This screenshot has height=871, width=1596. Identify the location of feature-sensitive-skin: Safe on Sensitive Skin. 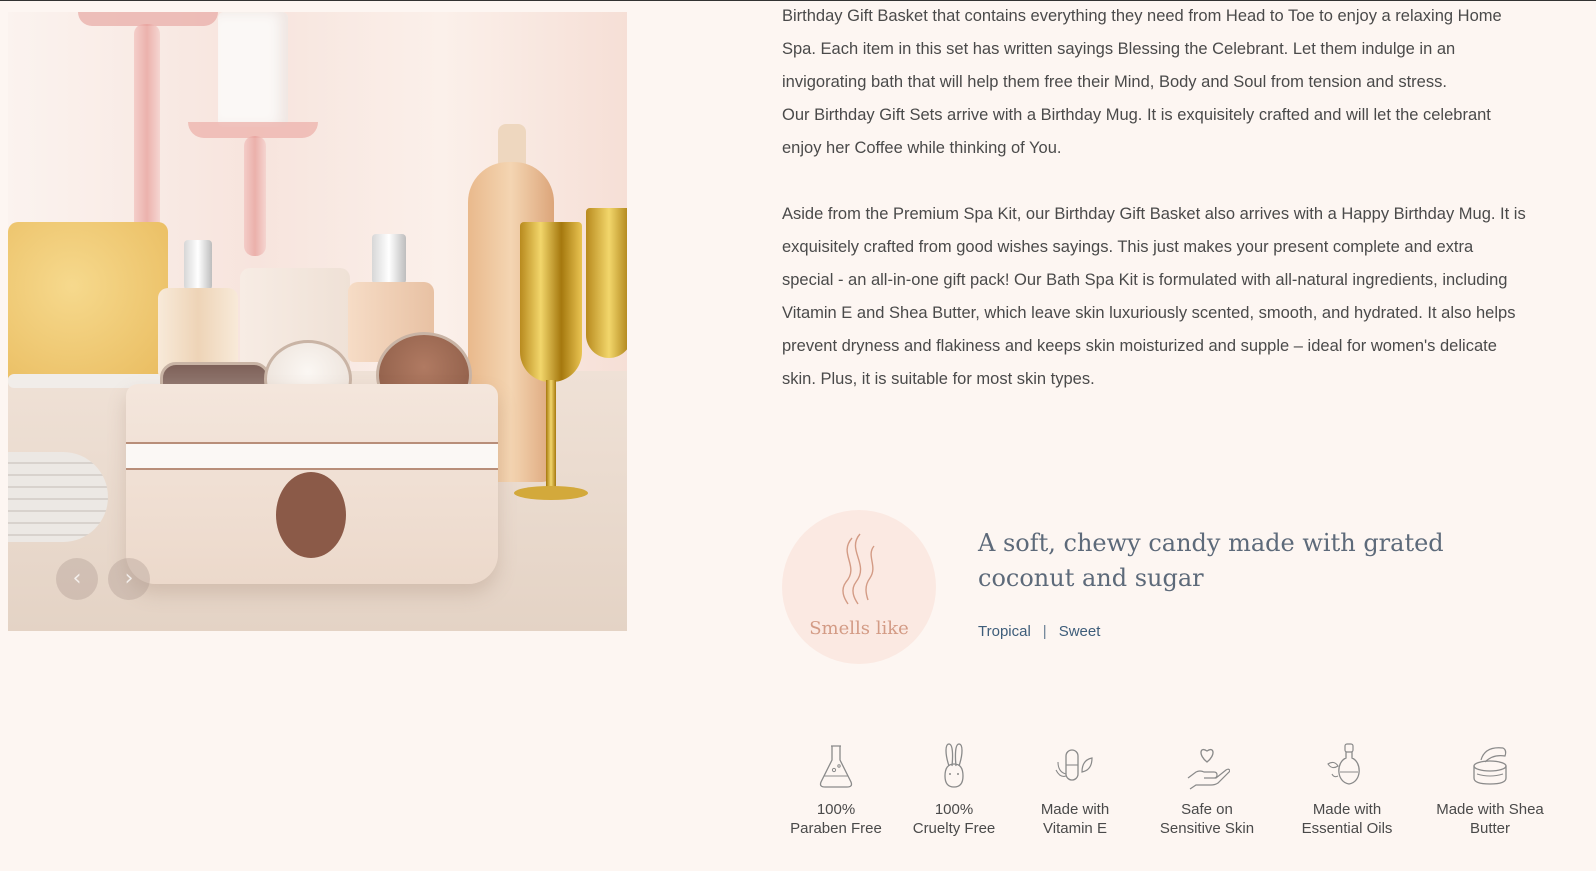
(1207, 790).